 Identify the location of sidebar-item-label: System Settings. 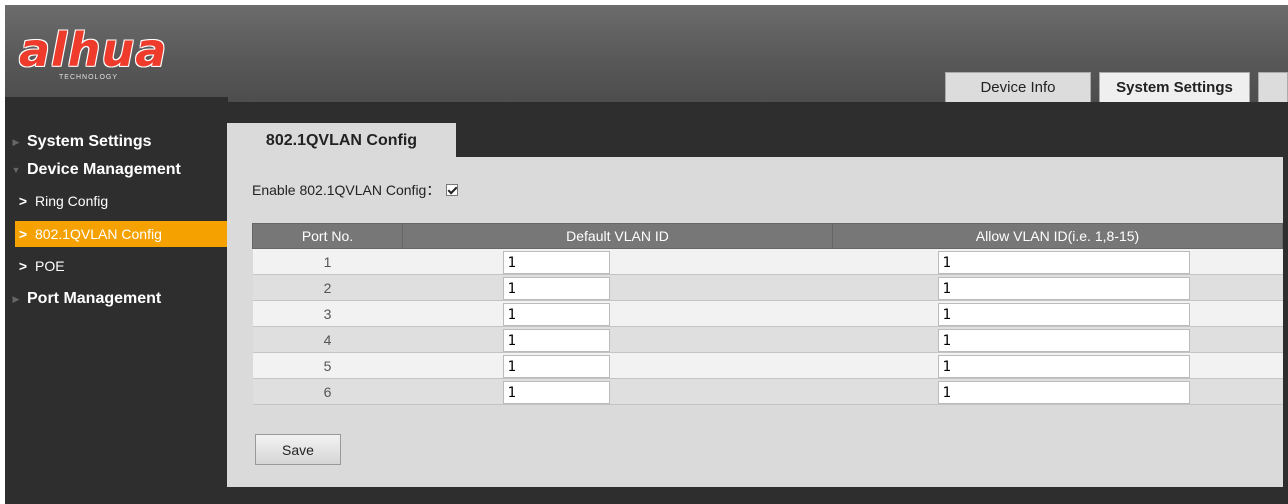
(89, 141).